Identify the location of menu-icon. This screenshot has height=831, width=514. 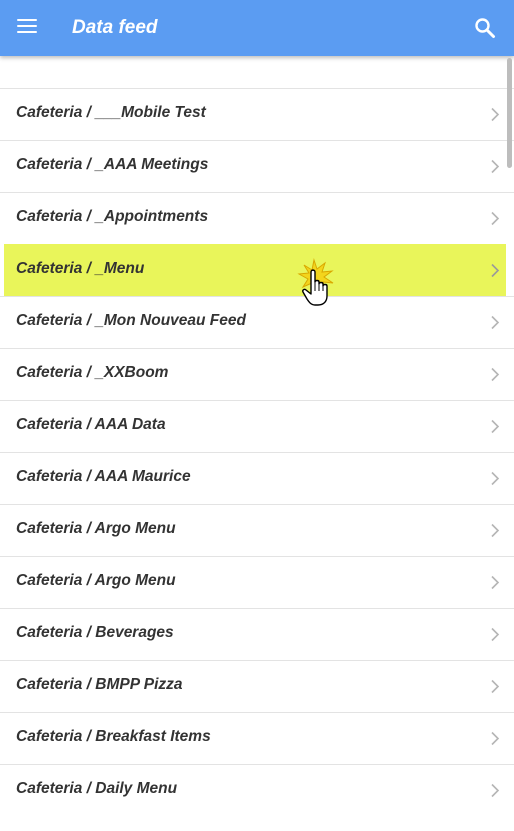
(28, 28).